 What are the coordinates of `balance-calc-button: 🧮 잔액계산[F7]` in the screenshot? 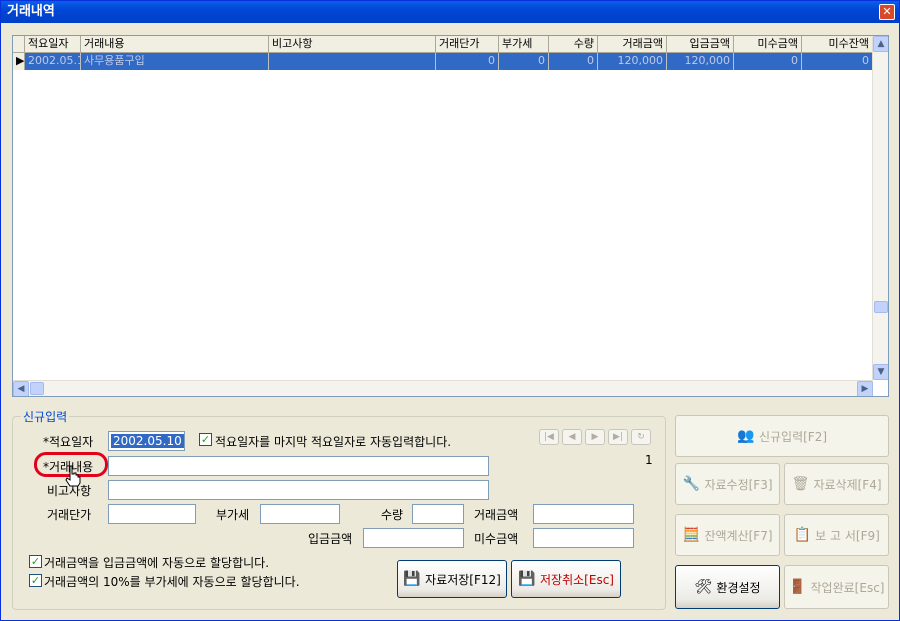 It's located at (727, 535).